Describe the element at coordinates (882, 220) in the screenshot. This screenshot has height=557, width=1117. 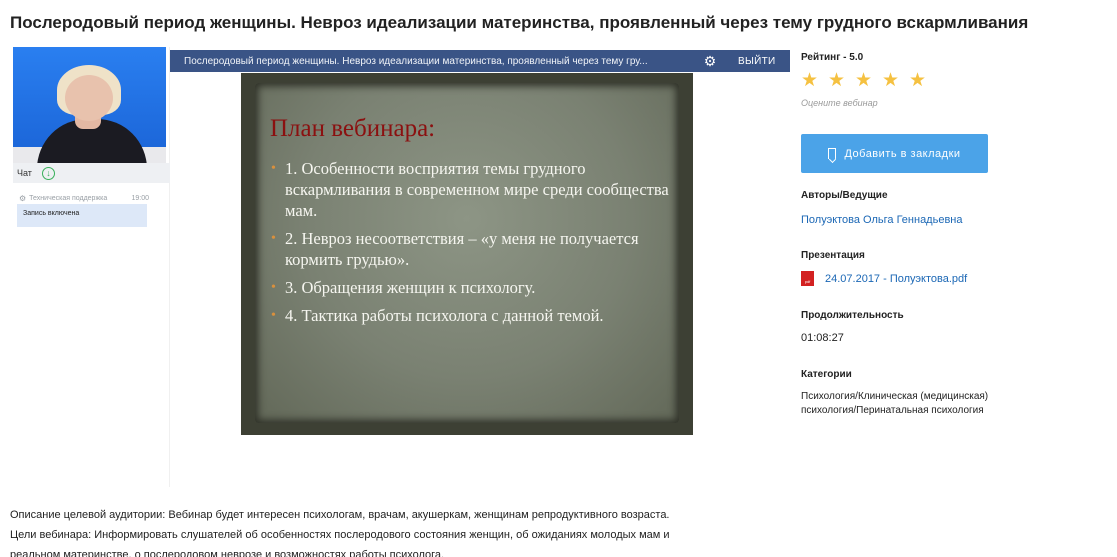
I see `author-link: Полуэктова Ольга Геннадьевна` at that location.